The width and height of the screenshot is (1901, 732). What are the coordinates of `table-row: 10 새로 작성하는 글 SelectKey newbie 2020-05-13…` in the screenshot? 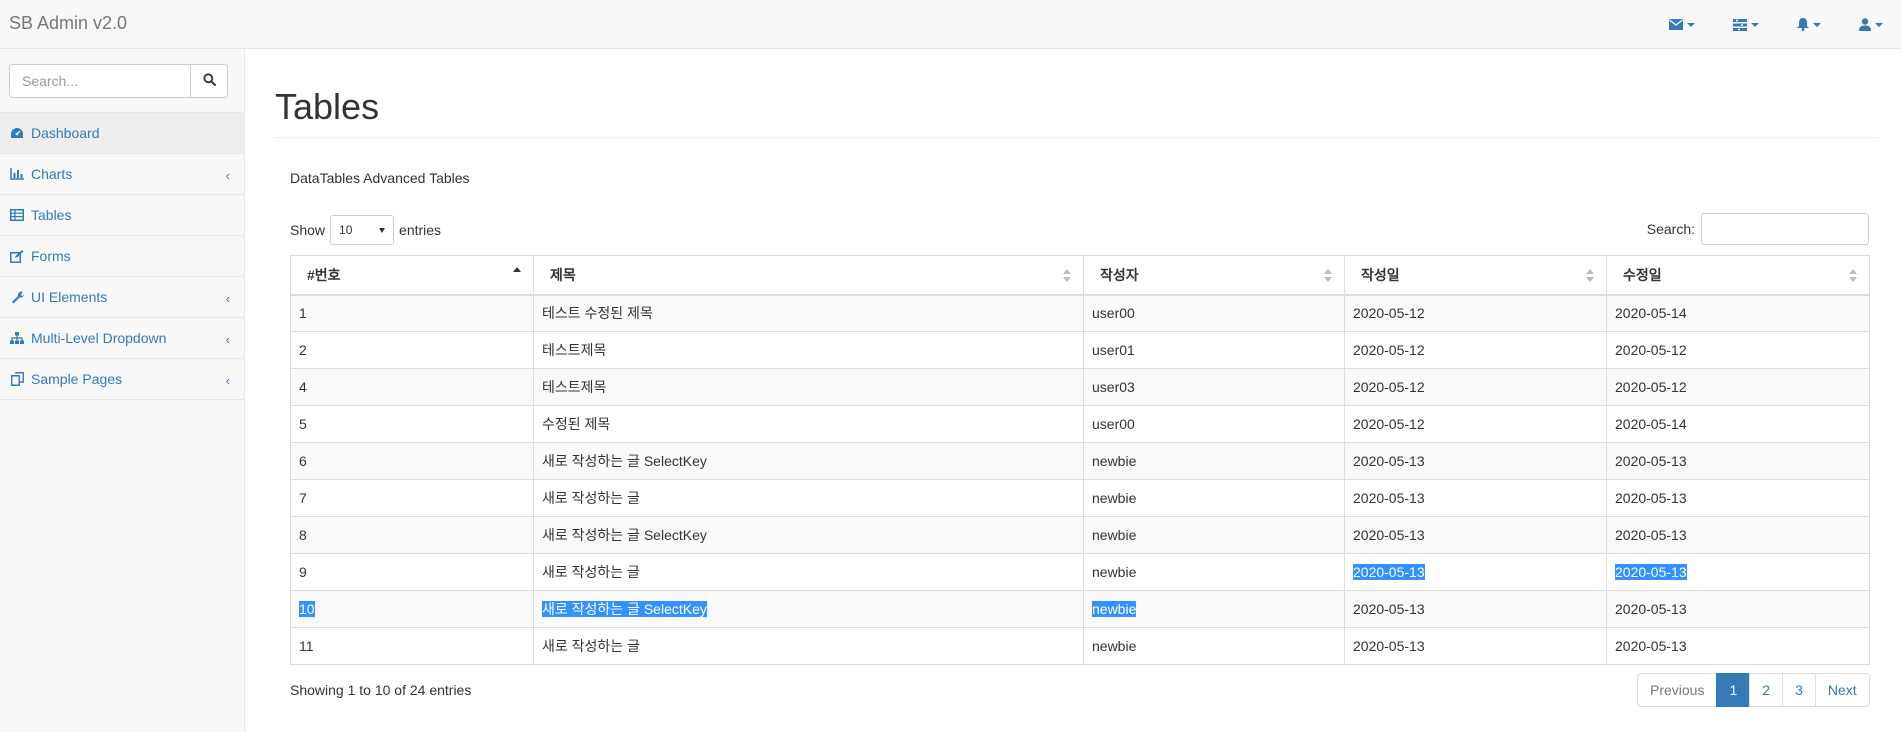 It's located at (1080, 609).